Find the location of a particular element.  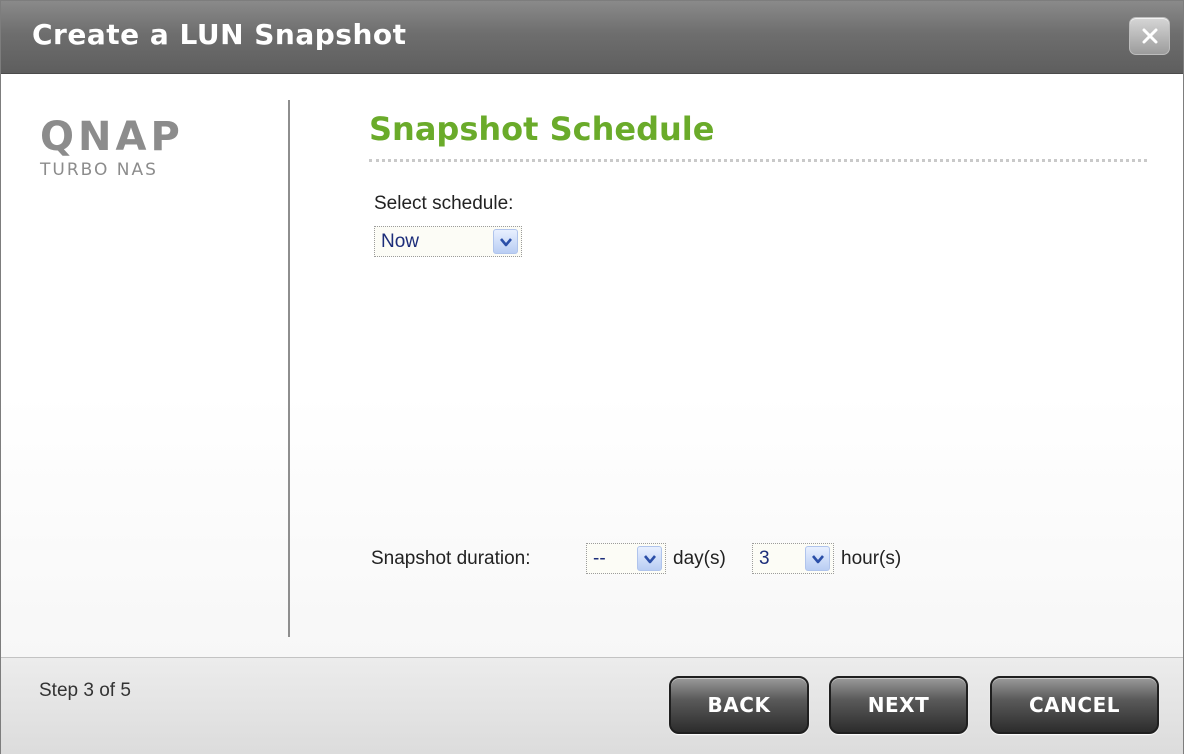

step-indicator: Step 3 of 5 is located at coordinates (85, 690).